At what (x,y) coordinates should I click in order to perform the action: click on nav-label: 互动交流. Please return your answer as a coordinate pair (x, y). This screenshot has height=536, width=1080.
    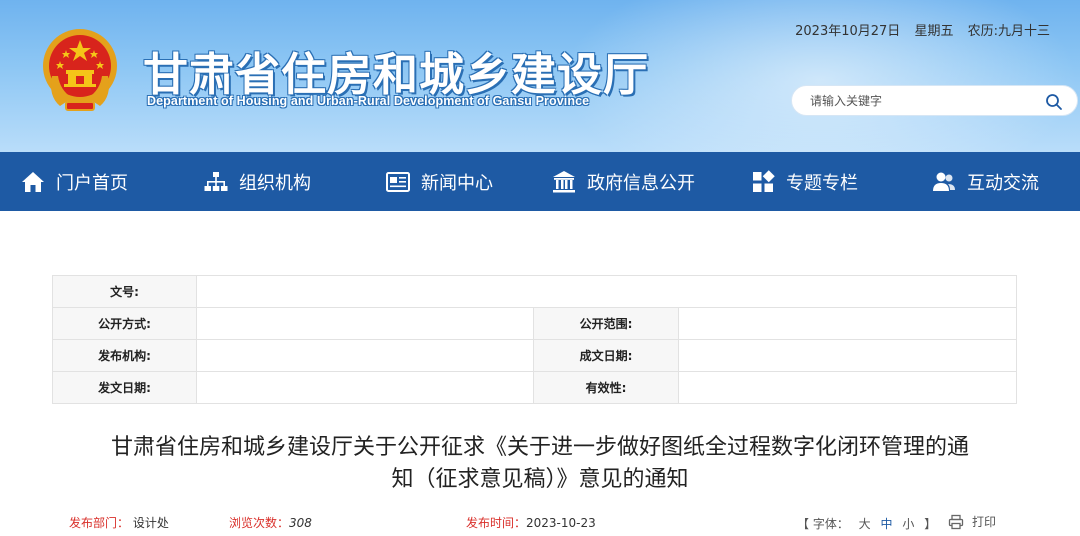
    Looking at the image, I should click on (1003, 183).